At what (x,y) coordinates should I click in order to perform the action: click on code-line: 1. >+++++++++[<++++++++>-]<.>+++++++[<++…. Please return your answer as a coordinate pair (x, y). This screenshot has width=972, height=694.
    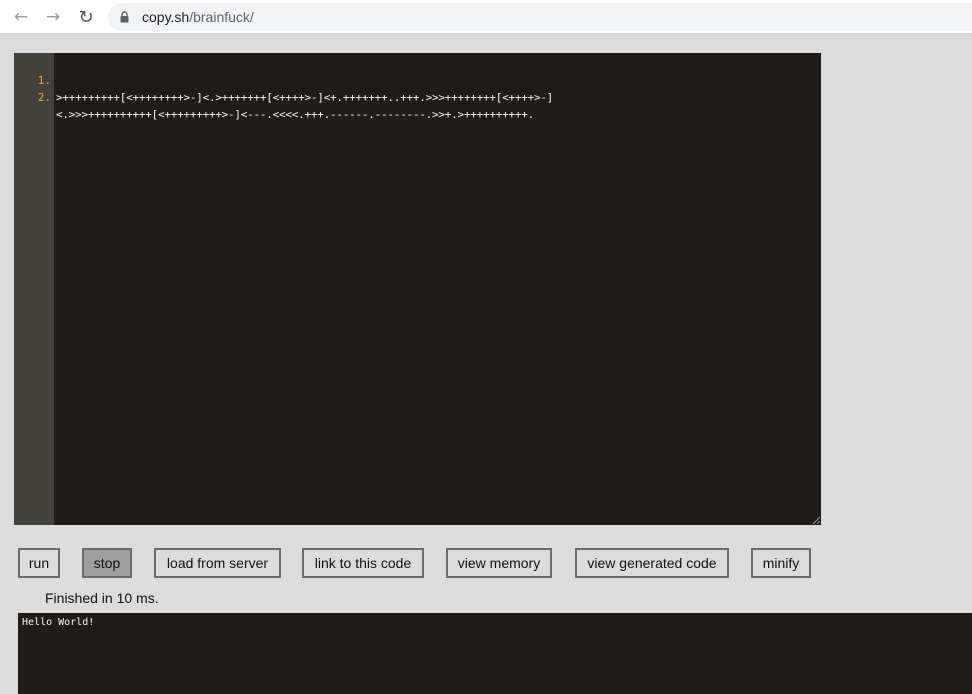
    Looking at the image, I should click on (417, 79).